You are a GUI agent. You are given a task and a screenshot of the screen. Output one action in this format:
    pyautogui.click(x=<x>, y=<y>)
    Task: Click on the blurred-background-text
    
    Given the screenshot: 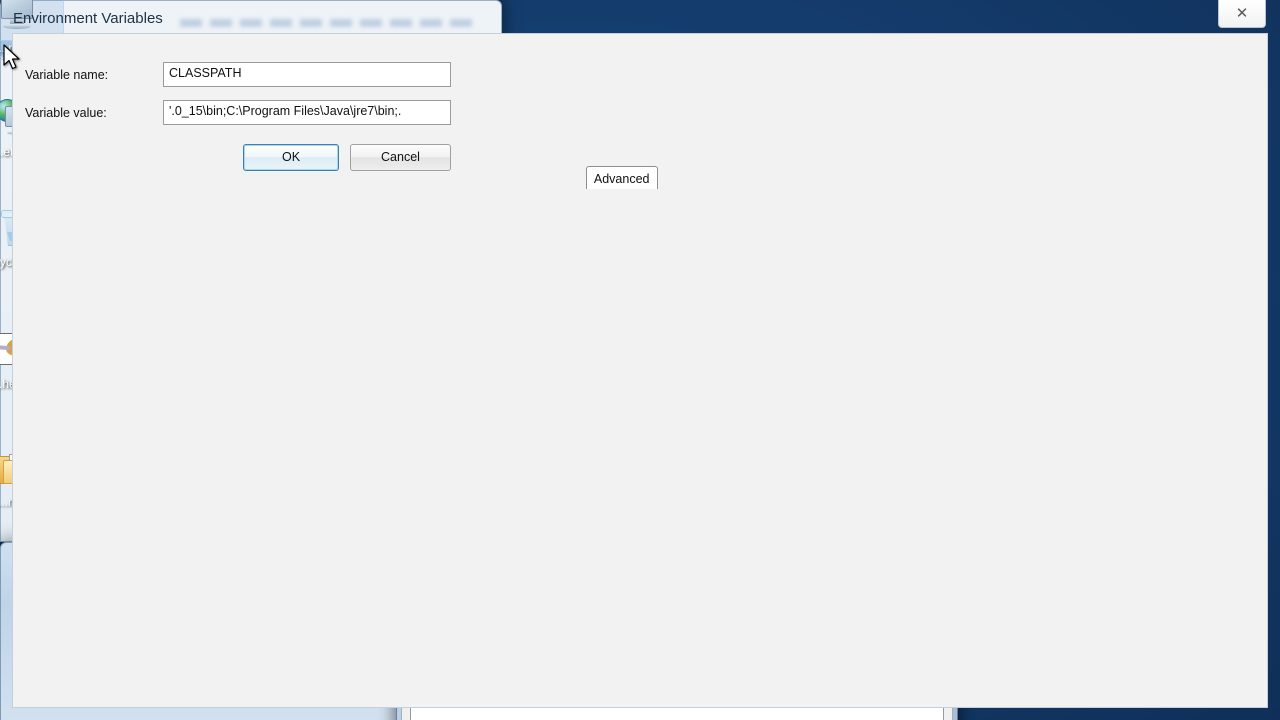 What is the action you would take?
    pyautogui.click(x=330, y=23)
    